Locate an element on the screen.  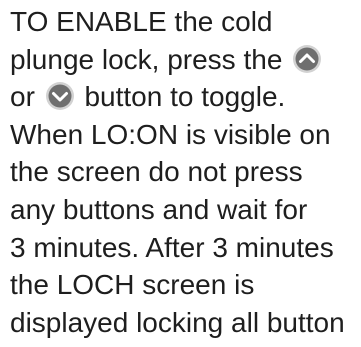
text-line-3: or button to toggle. is located at coordinates (185, 97).